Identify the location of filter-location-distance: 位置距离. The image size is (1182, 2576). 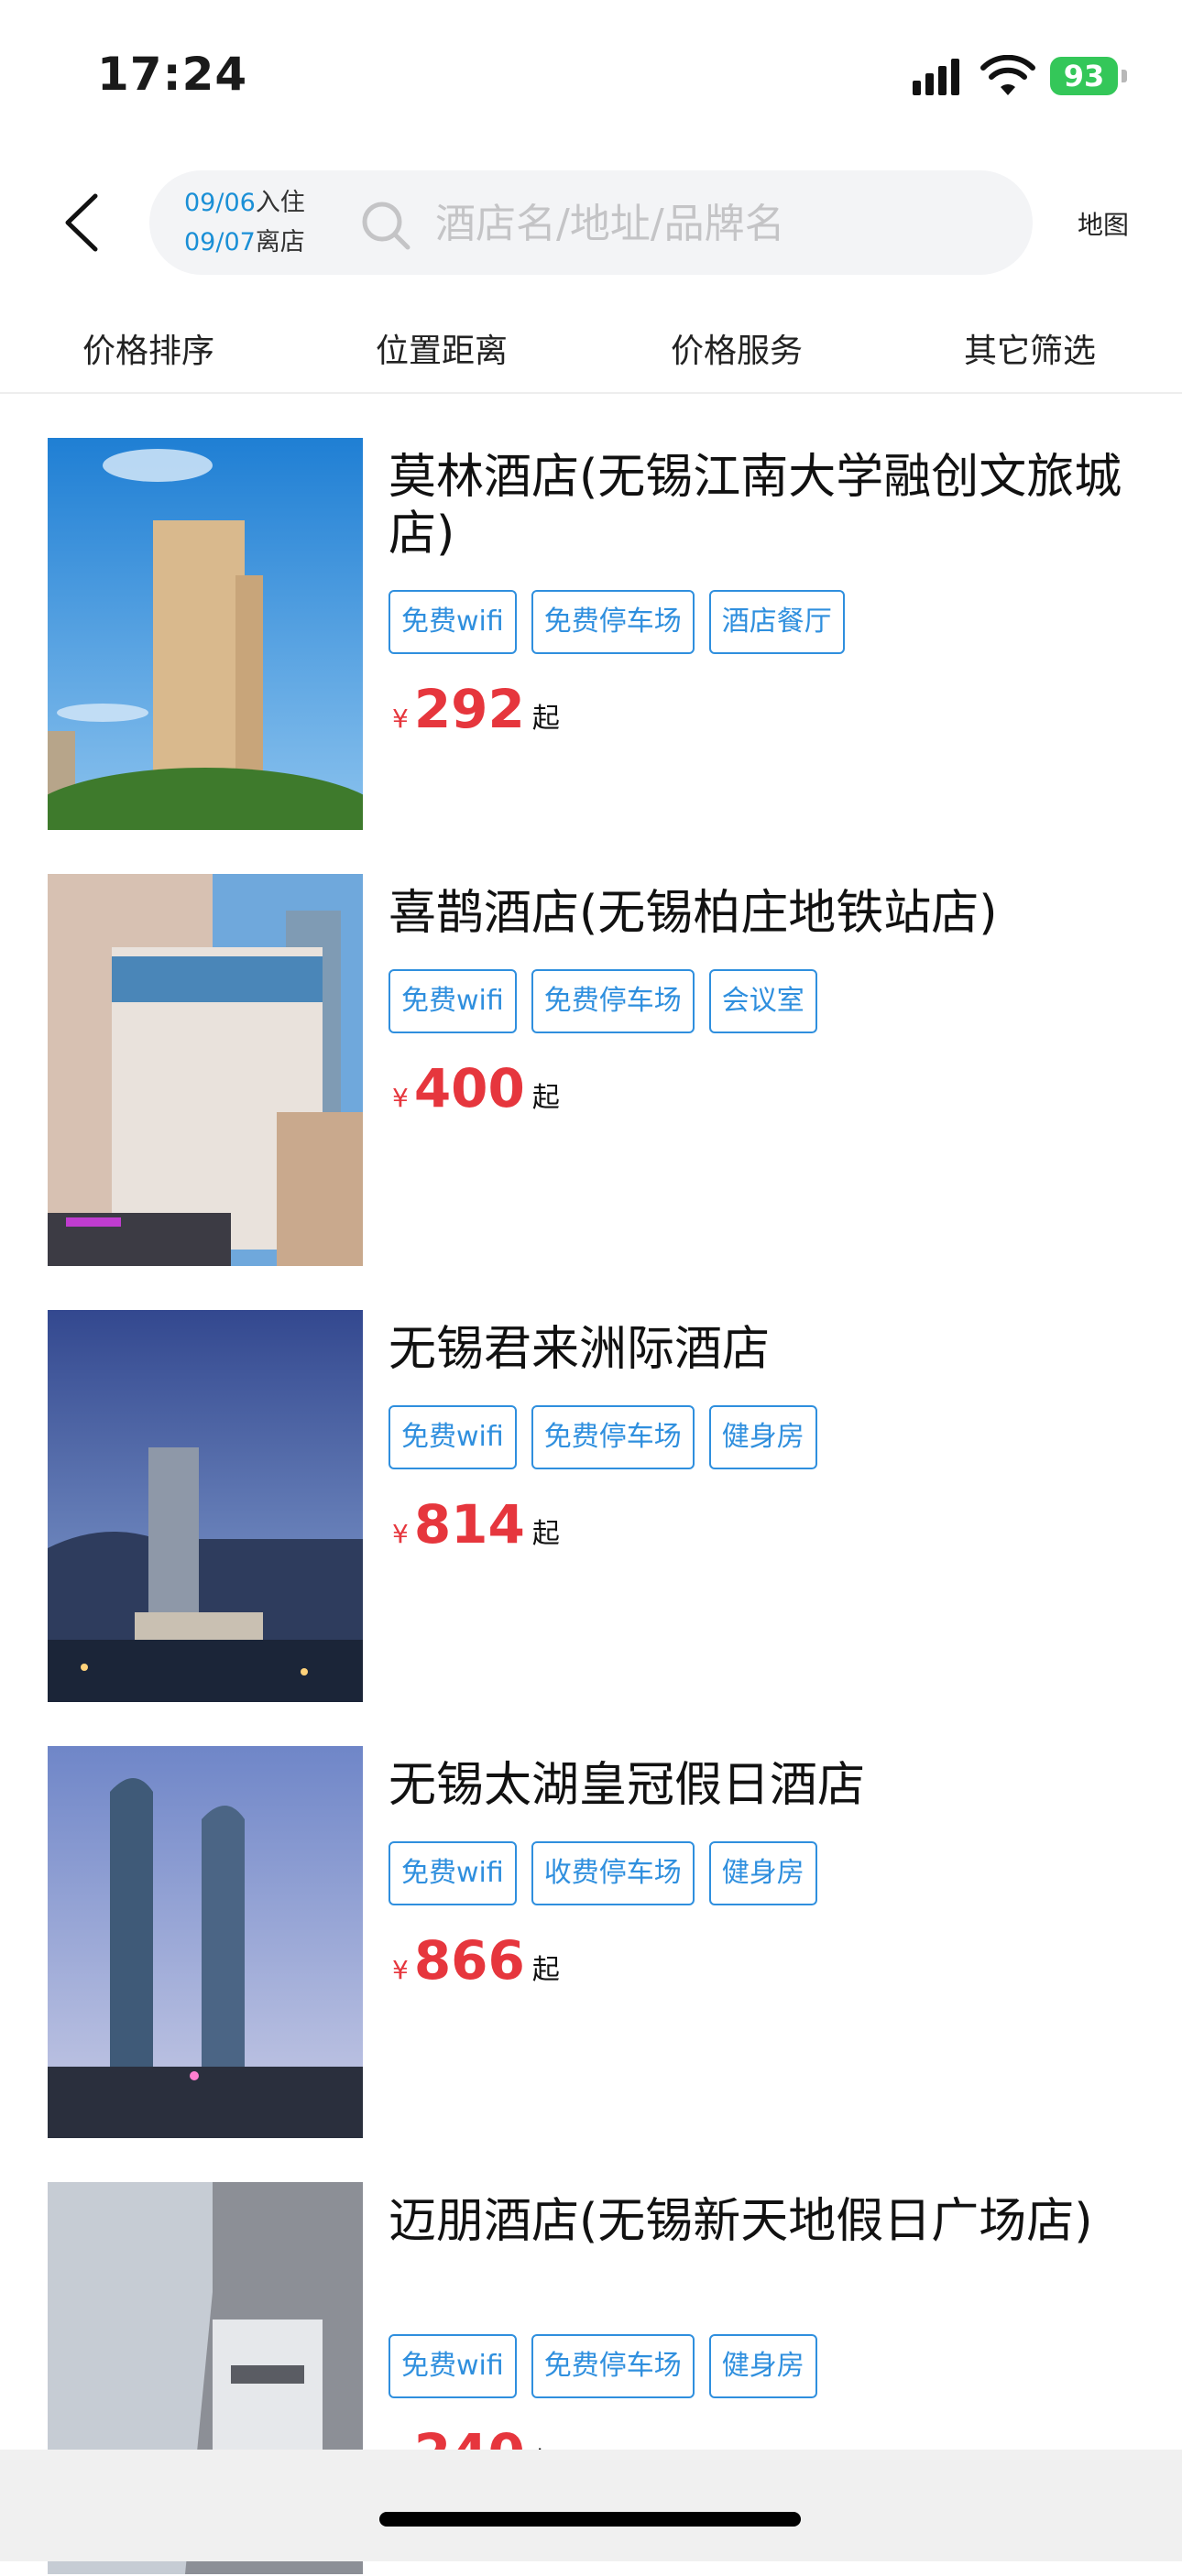
(442, 348).